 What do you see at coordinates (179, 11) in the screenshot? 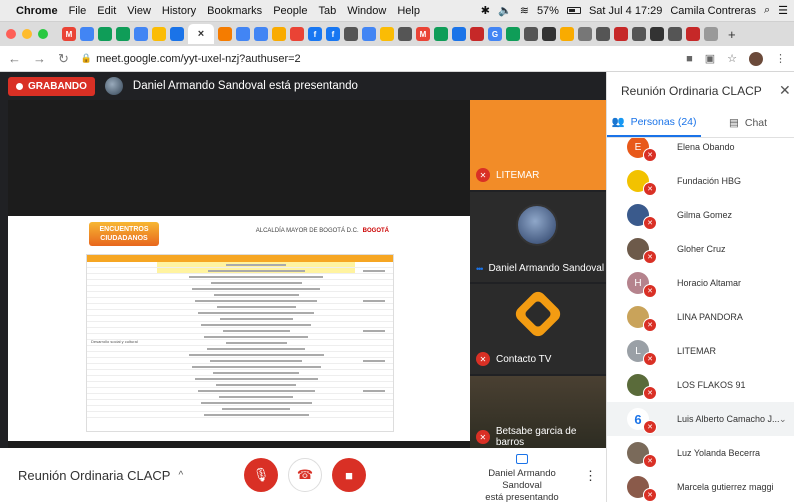
I see `menu-history: History` at bounding box center [179, 11].